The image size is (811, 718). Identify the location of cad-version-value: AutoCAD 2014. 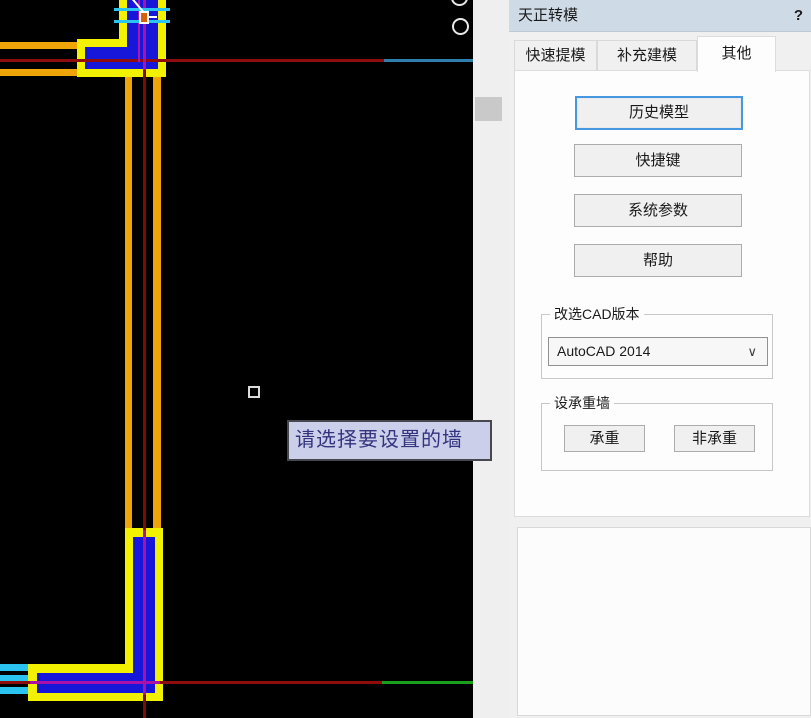
(604, 351).